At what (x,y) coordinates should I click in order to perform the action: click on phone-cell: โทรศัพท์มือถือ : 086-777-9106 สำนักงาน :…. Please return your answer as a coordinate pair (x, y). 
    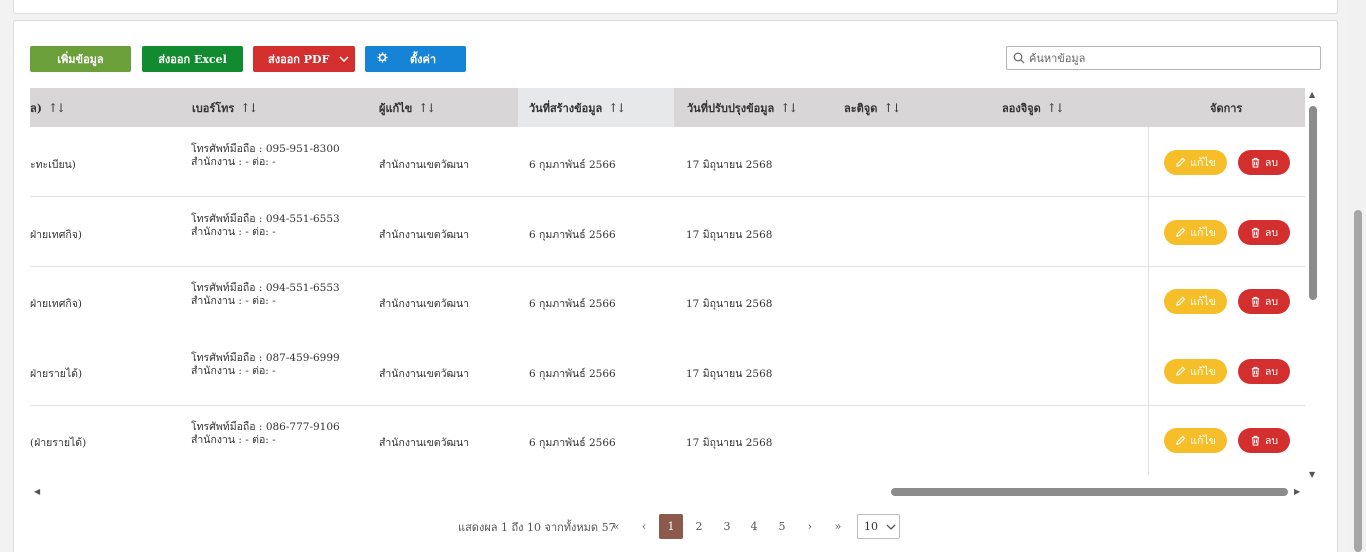
    Looking at the image, I should click on (265, 434).